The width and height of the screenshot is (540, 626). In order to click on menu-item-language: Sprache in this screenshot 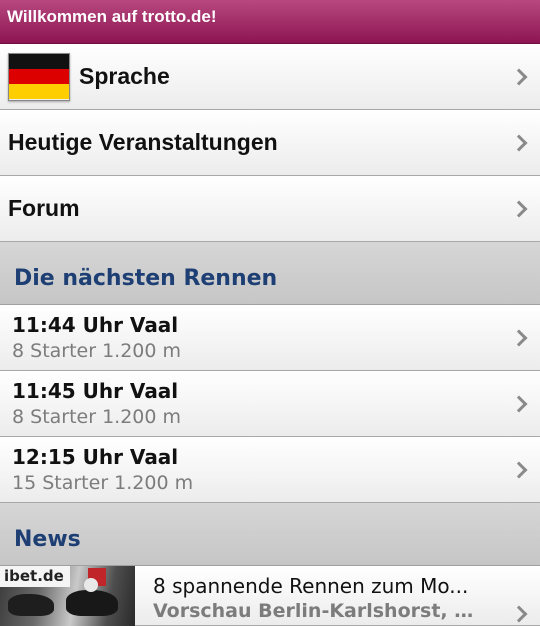, I will do `click(270, 77)`.